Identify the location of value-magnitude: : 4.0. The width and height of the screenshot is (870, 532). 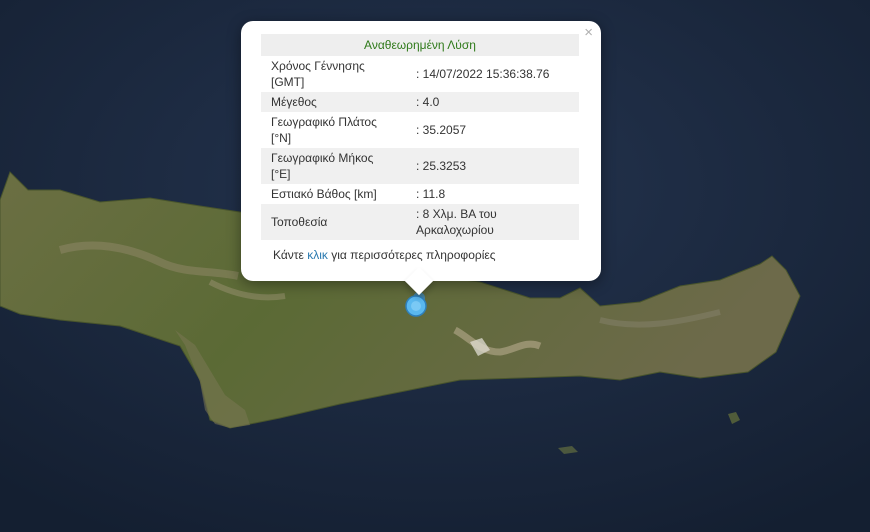
(492, 102).